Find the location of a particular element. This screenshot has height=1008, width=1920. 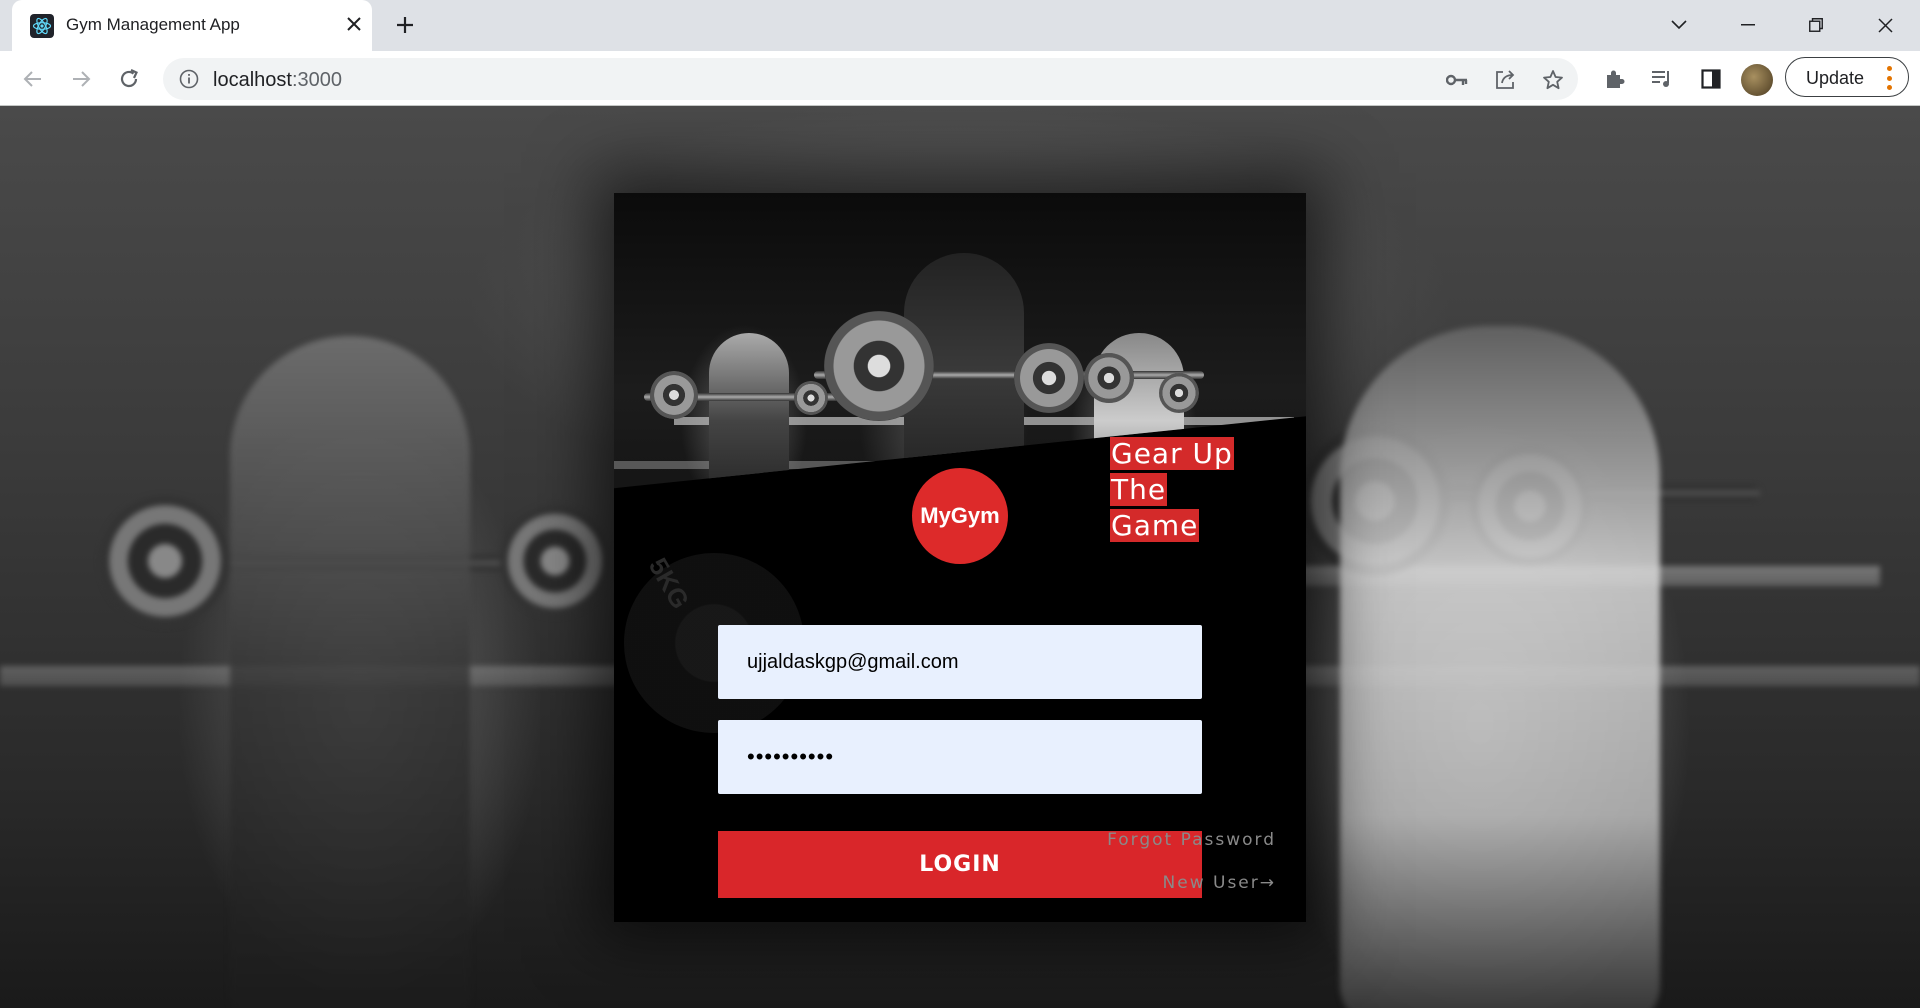

forgot-password-link: Forgot Password is located at coordinates (1191, 840).